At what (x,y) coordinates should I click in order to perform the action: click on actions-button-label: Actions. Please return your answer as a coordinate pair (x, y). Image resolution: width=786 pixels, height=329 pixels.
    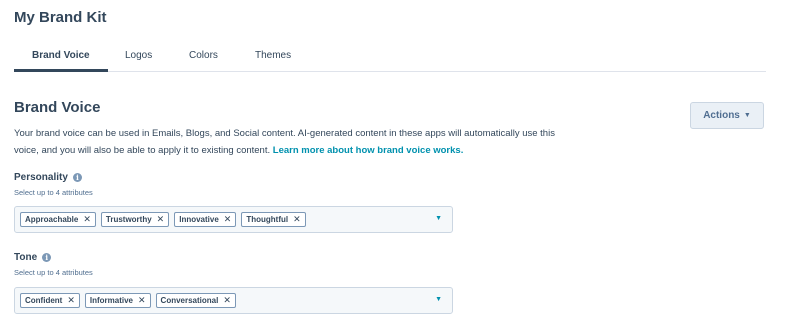
    Looking at the image, I should click on (721, 115).